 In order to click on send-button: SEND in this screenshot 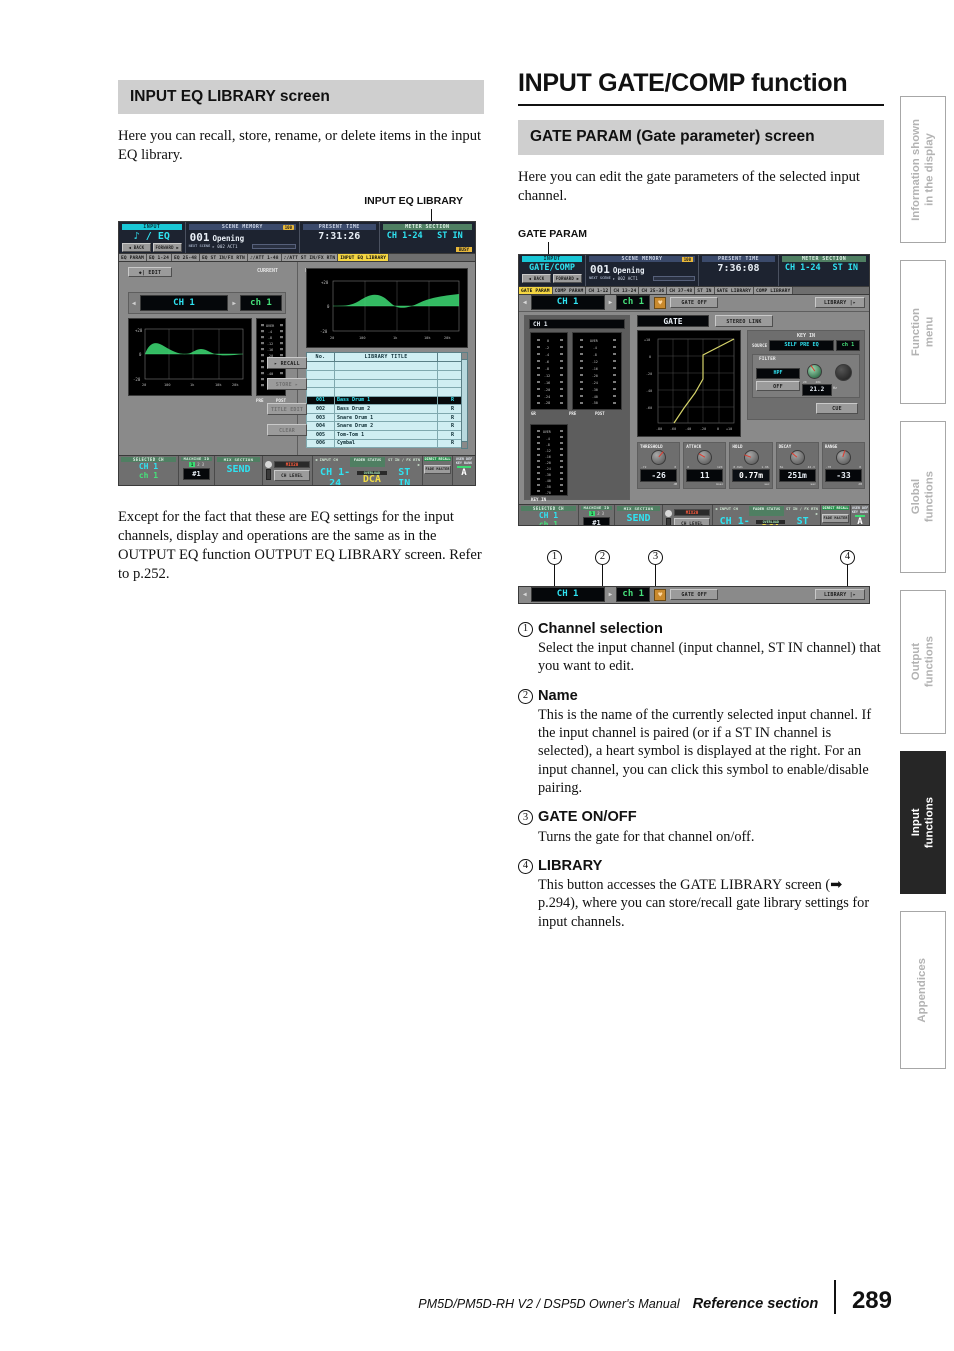, I will do `click(238, 469)`.